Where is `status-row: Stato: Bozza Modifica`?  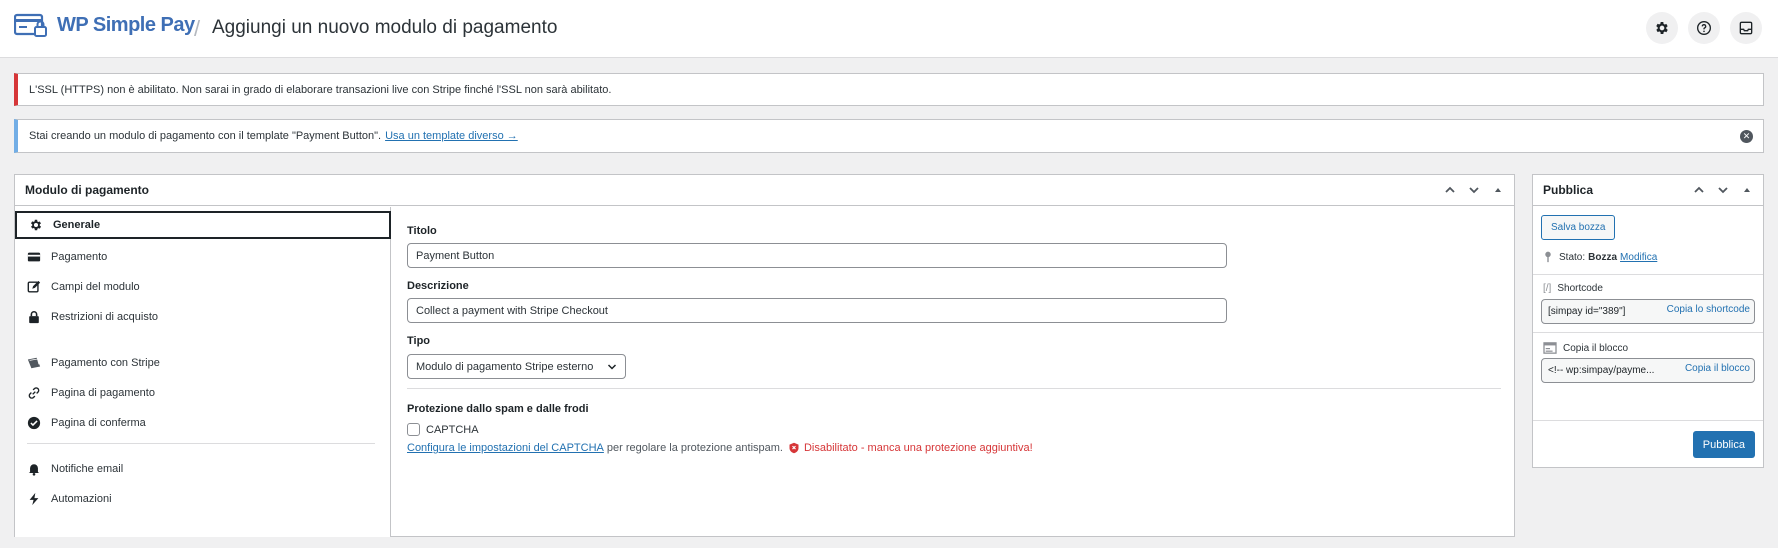
status-row: Stato: Bozza Modifica is located at coordinates (1600, 257).